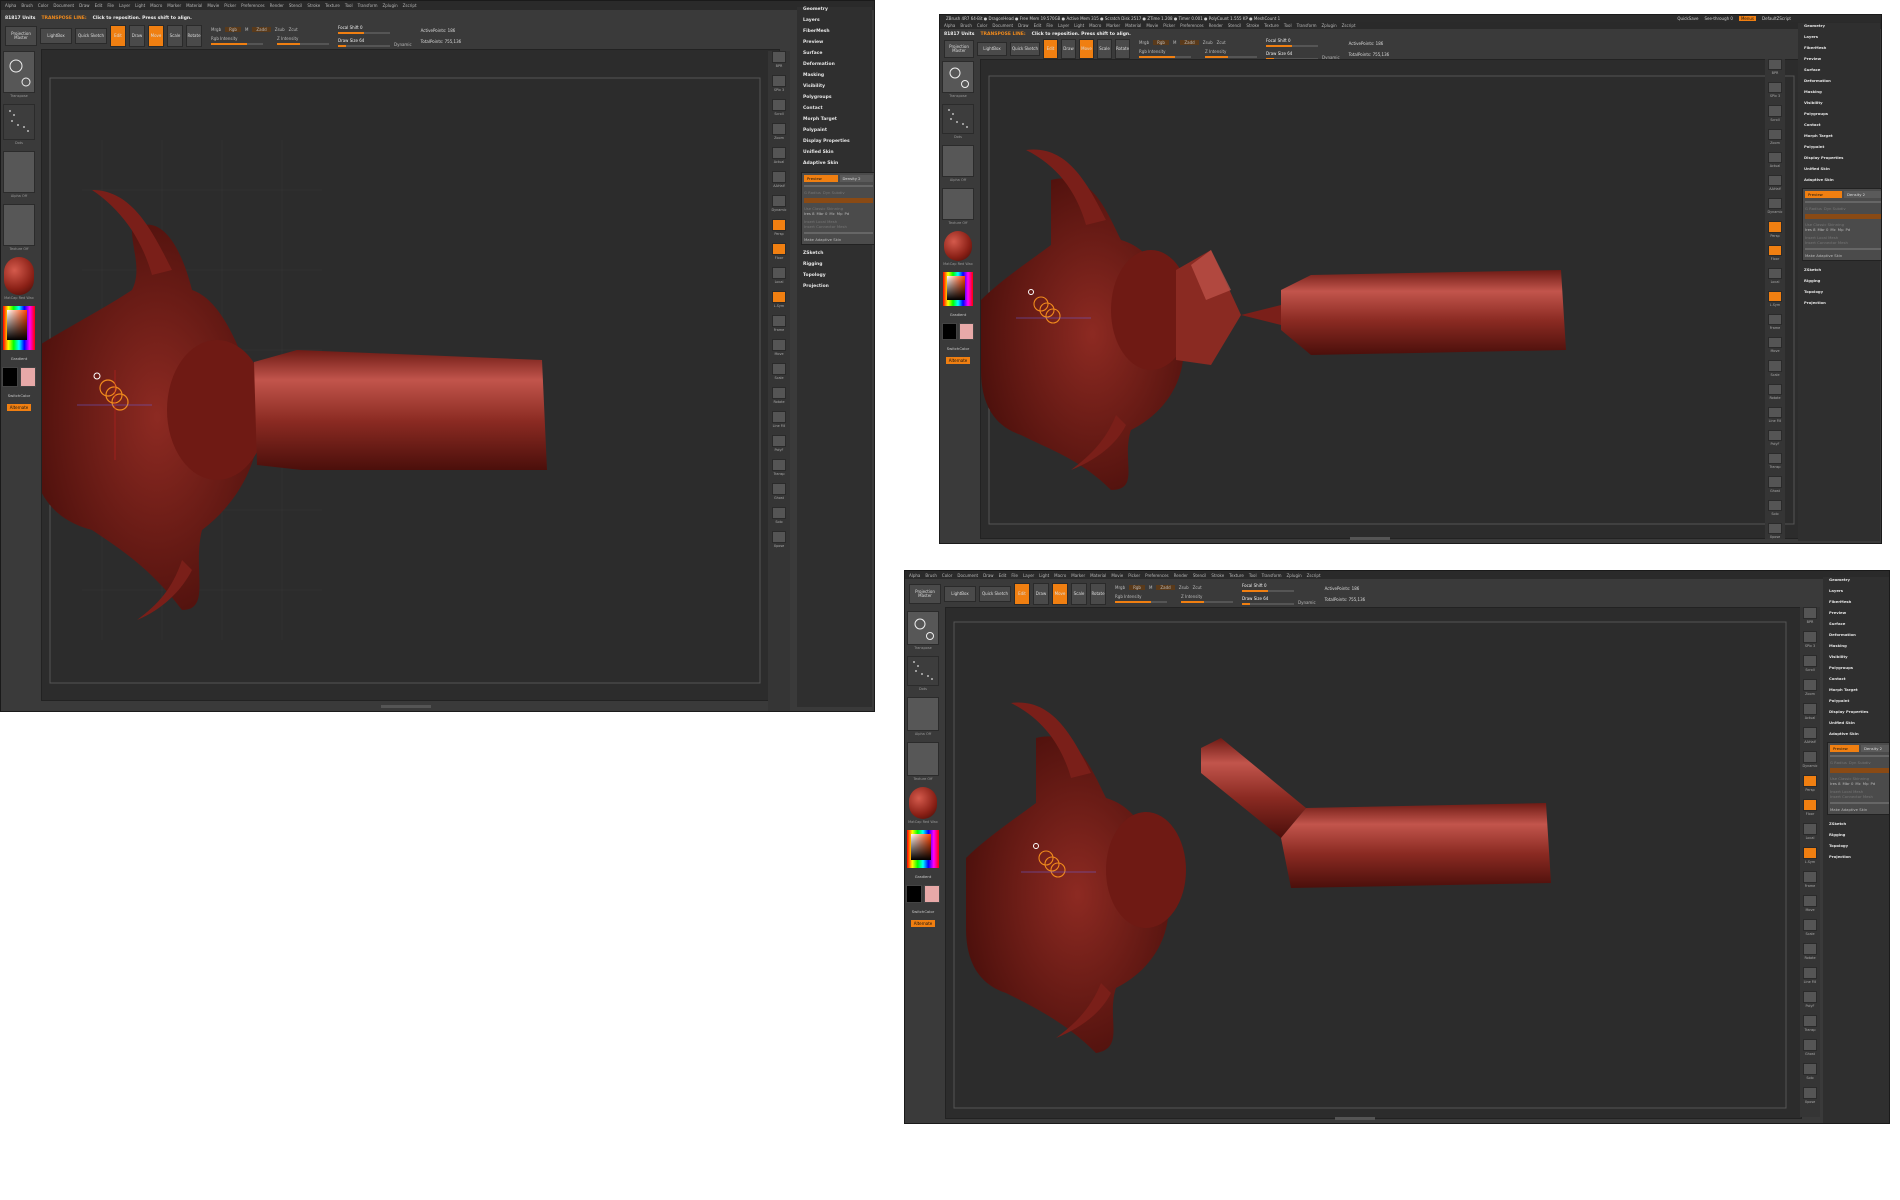 This screenshot has height=1200, width=1900. I want to click on menu-movie: Movie, so click(1152, 25).